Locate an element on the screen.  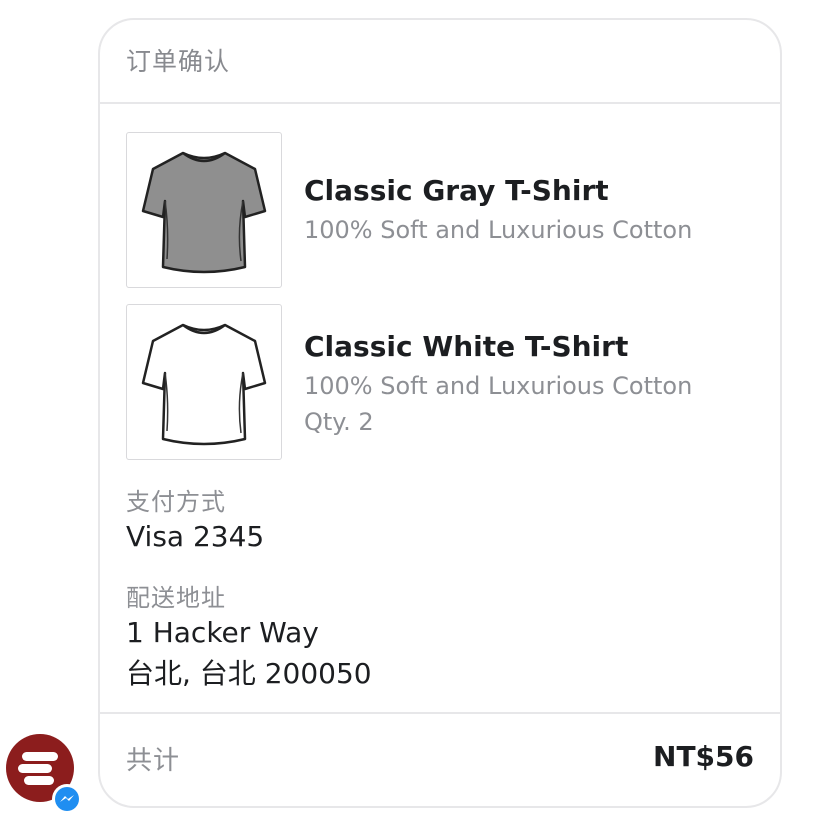
shipping-address-label: 配送地址 is located at coordinates (176, 598).